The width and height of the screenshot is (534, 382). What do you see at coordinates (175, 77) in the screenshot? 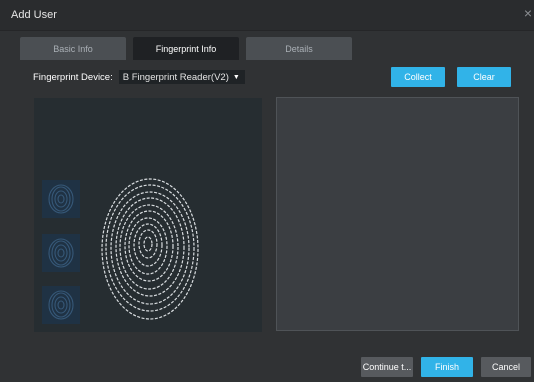
I see `fingerprint-device-value: B Fingerprint Reader(V2)` at bounding box center [175, 77].